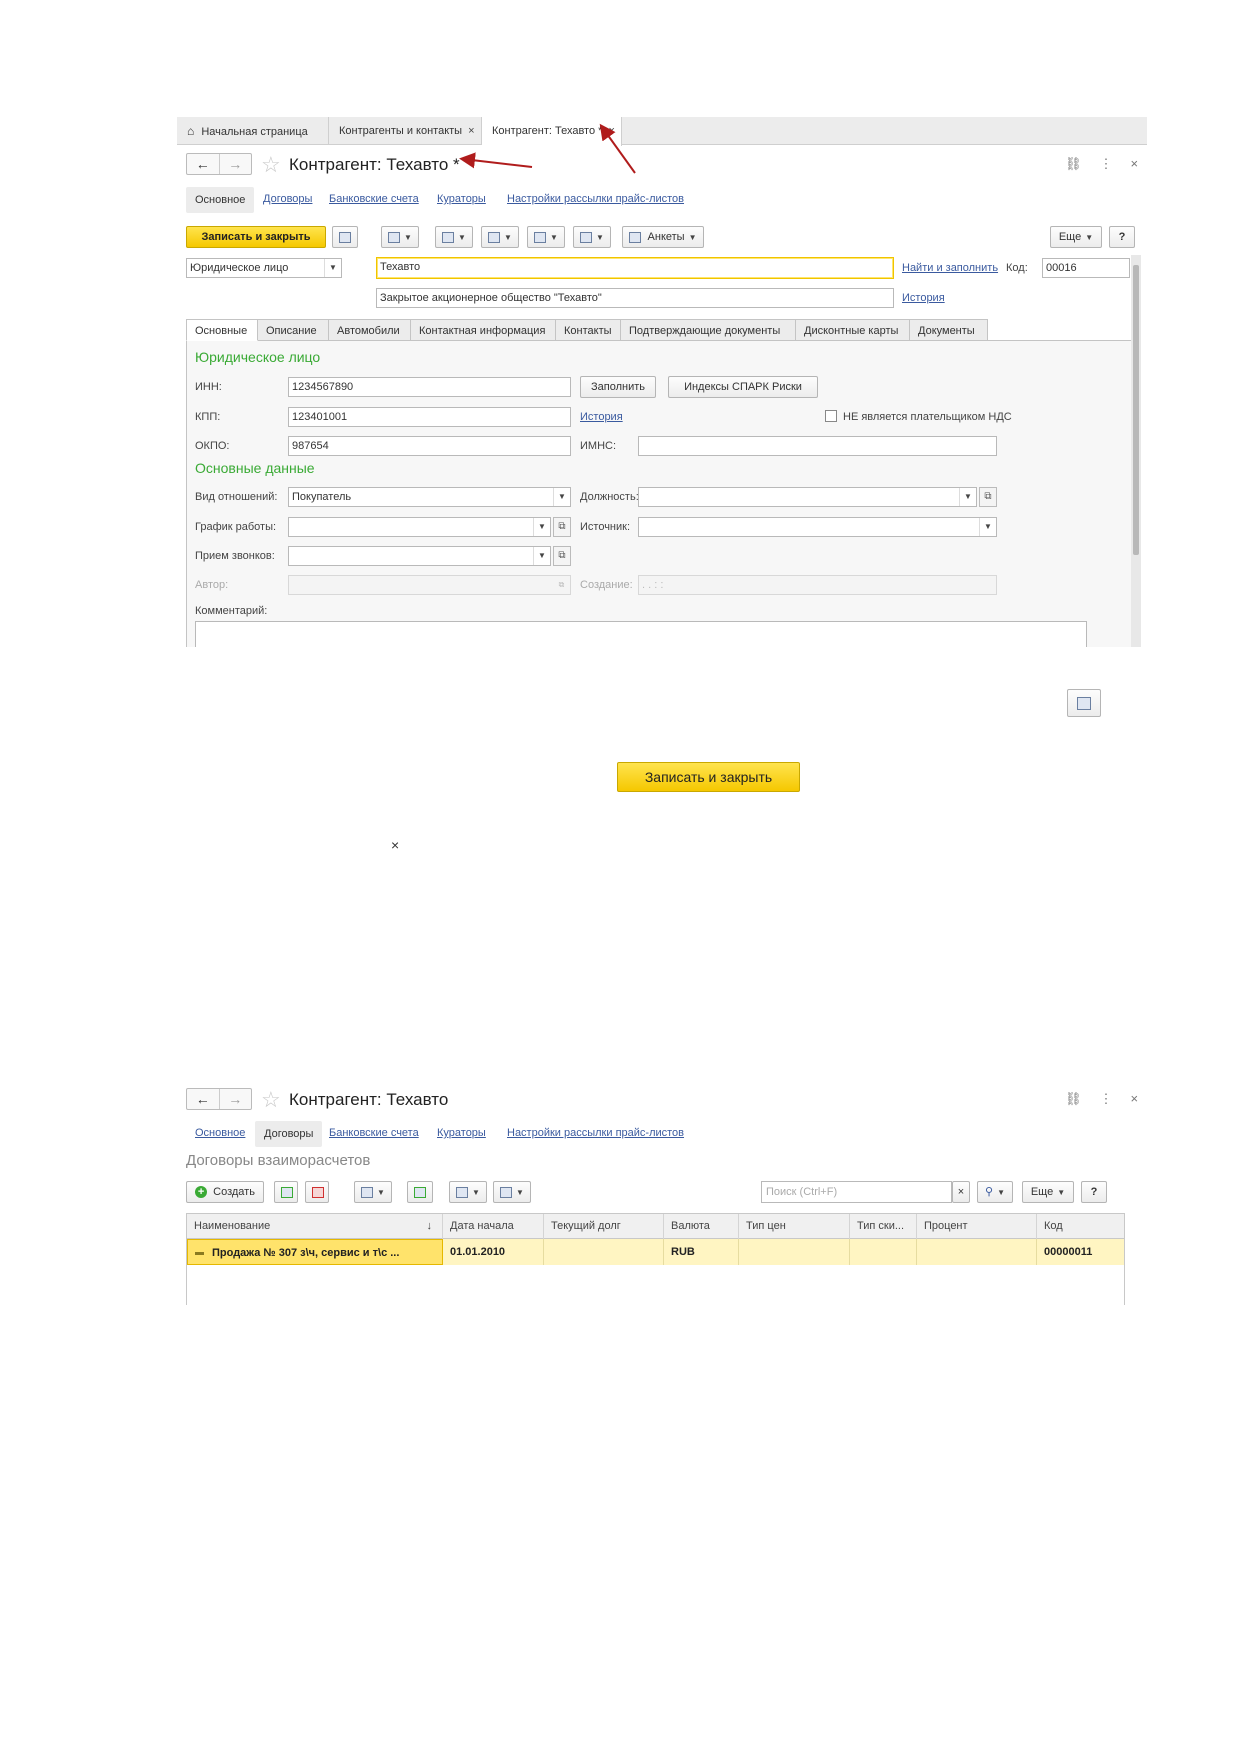 The image size is (1239, 1752). What do you see at coordinates (641, 634) in the screenshot?
I see `comment-textarea` at bounding box center [641, 634].